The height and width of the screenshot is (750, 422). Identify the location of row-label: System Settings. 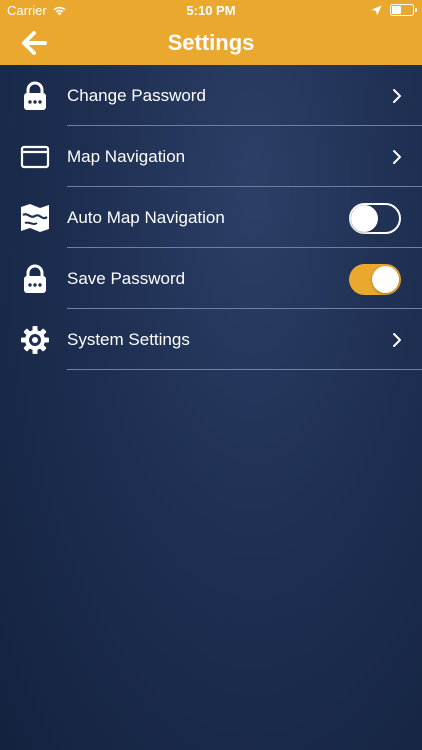
(128, 339).